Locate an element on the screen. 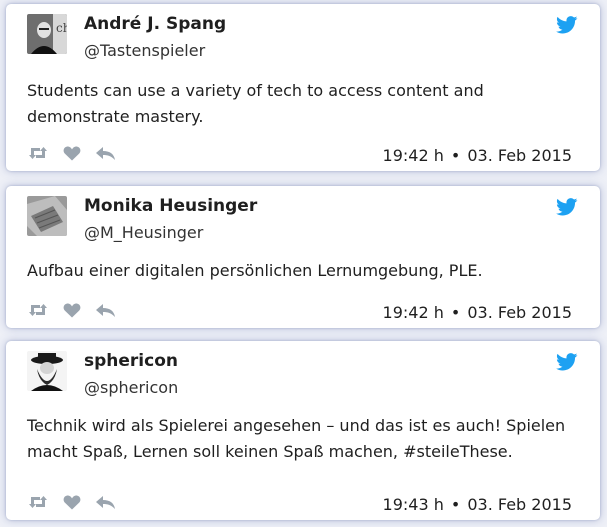 This screenshot has width=607, height=527. author-handle: @M_Heusinger is located at coordinates (143, 232).